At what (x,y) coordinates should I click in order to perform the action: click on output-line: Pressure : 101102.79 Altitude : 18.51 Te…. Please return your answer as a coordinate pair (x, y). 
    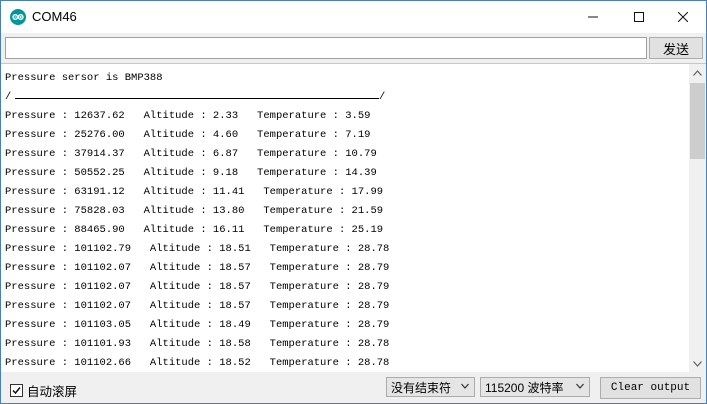
    Looking at the image, I should click on (197, 249).